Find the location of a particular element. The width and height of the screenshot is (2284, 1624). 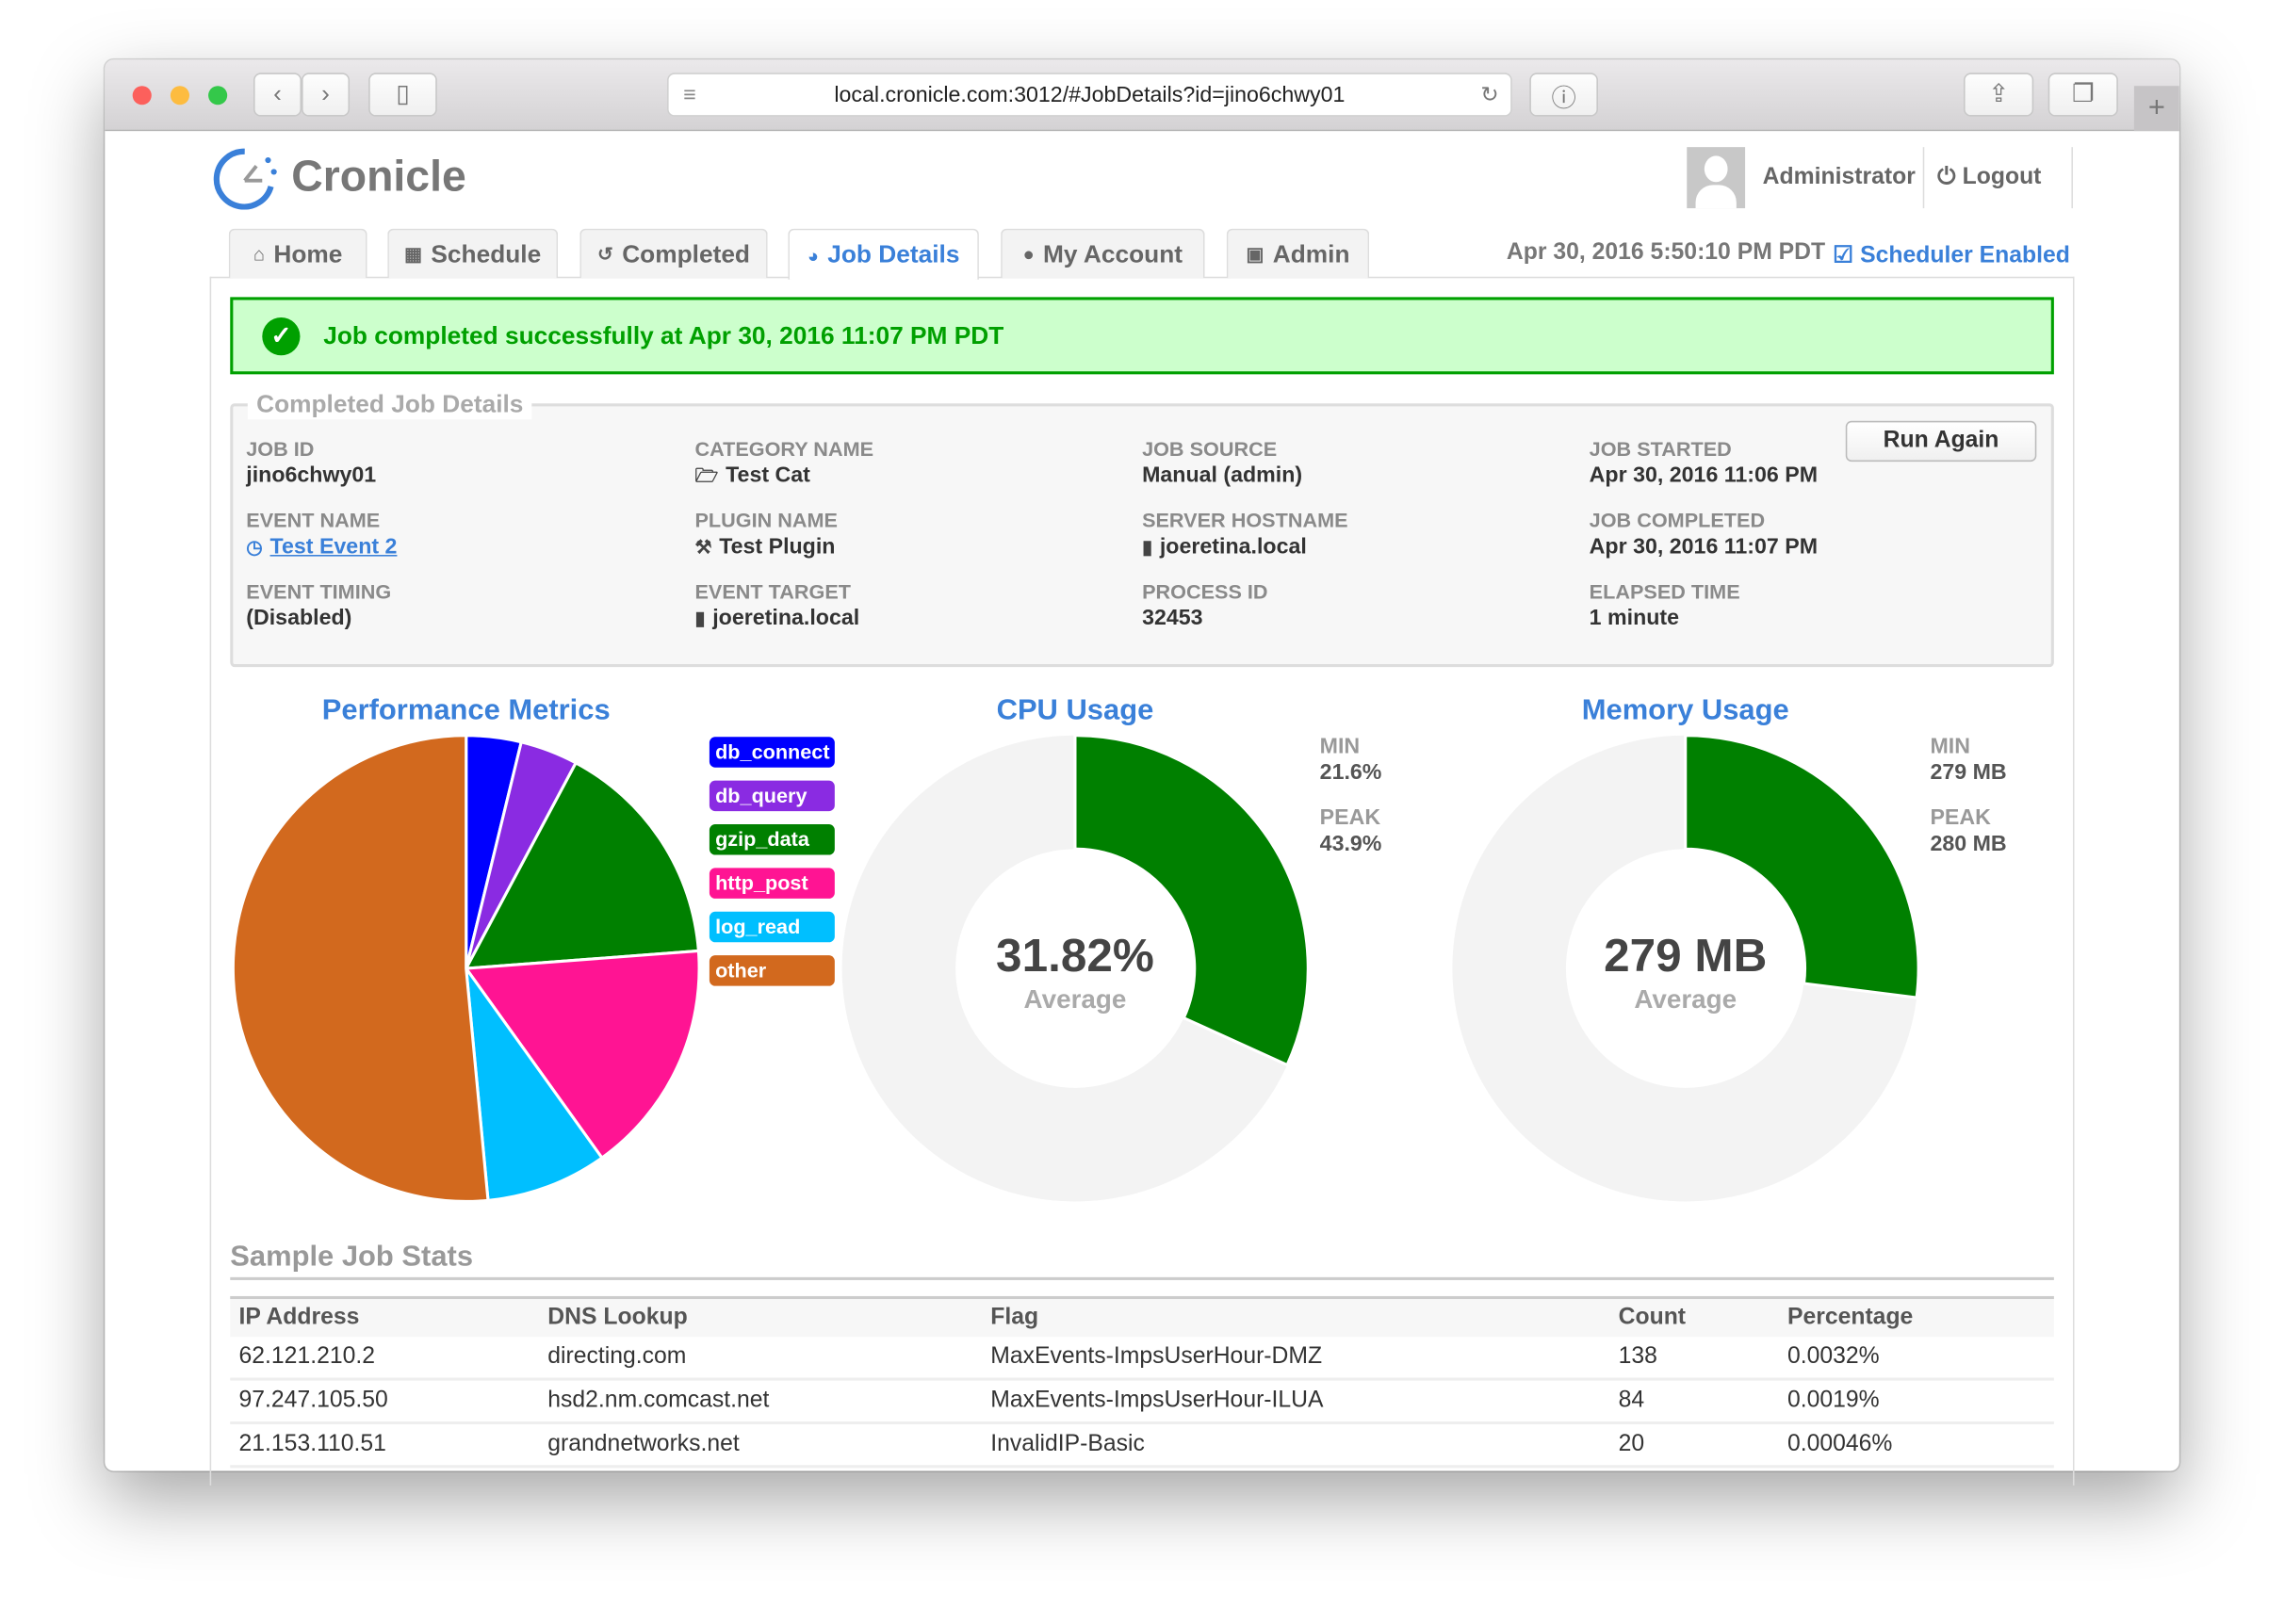

history-icon: ↺ is located at coordinates (605, 253).